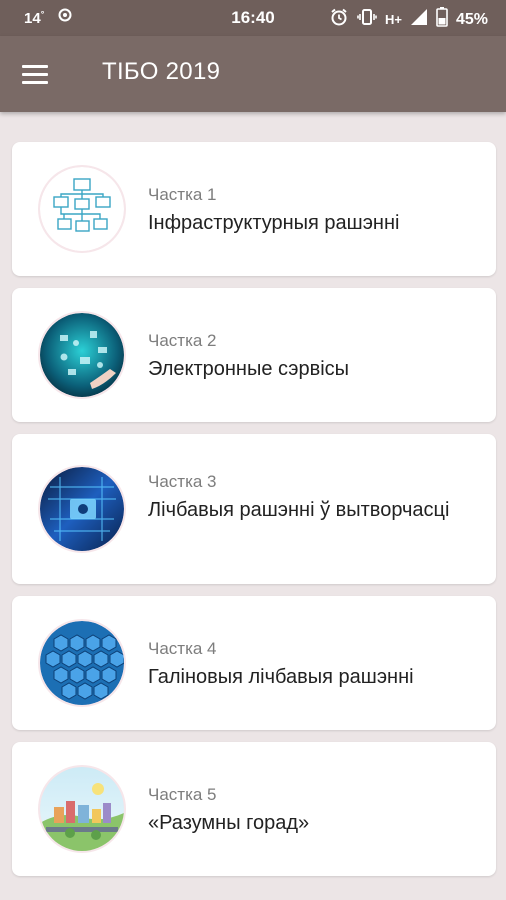 This screenshot has width=506, height=900. What do you see at coordinates (299, 510) in the screenshot?
I see `part-title: Лічбавыя рашэнні ў вытворчасці` at bounding box center [299, 510].